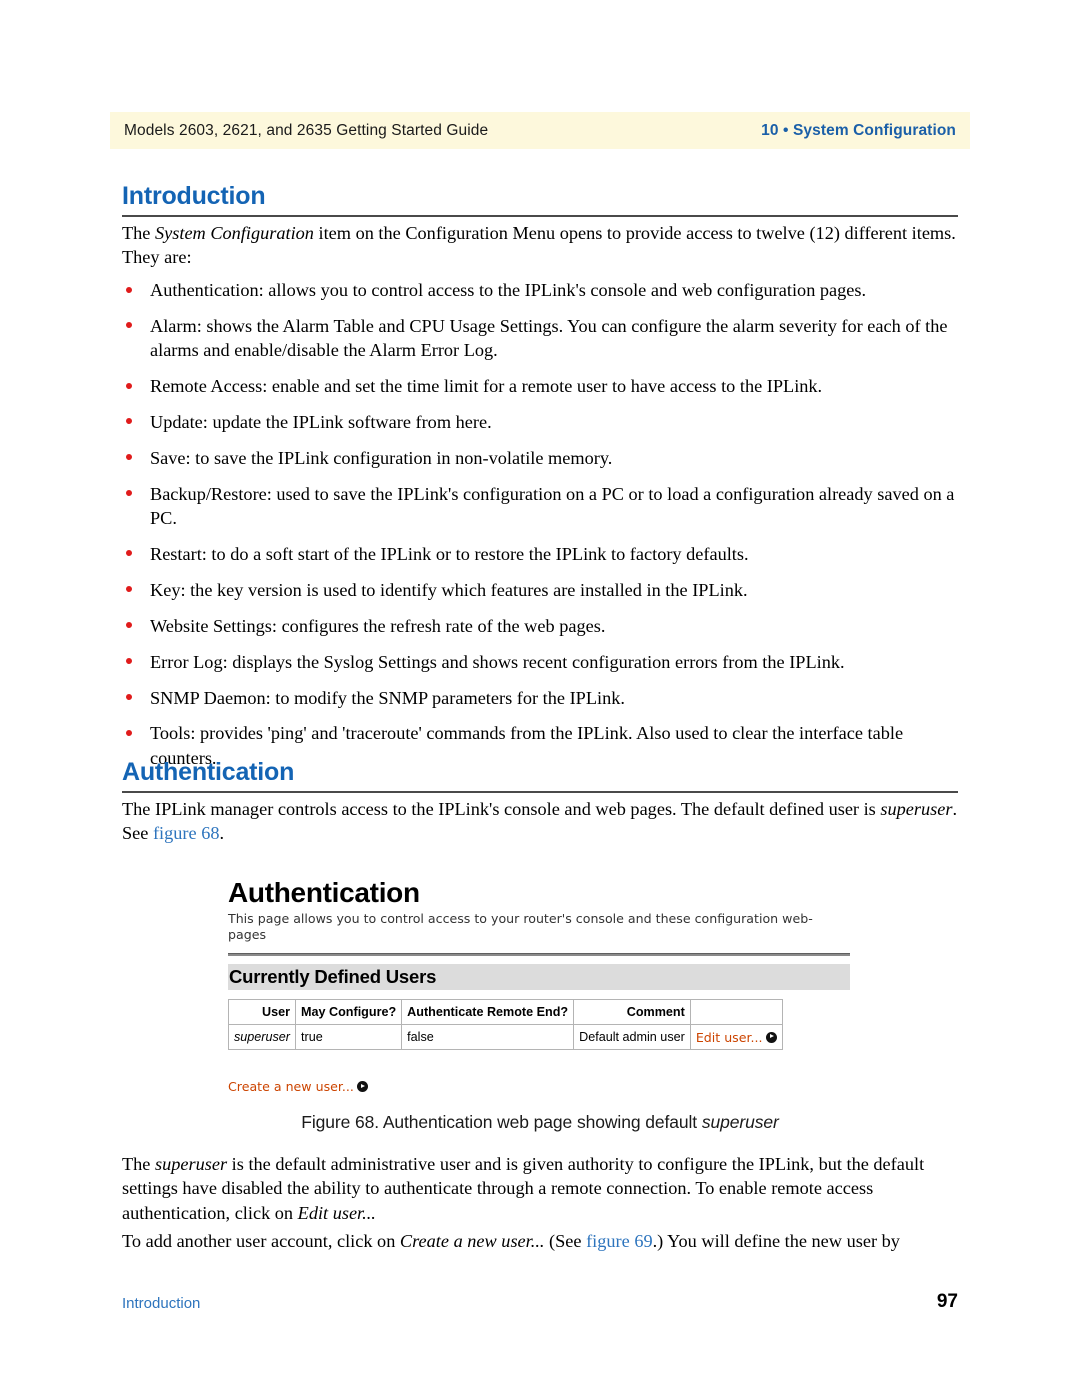 This screenshot has height=1397, width=1080. What do you see at coordinates (540, 792) in the screenshot?
I see `heading-rule-authentication` at bounding box center [540, 792].